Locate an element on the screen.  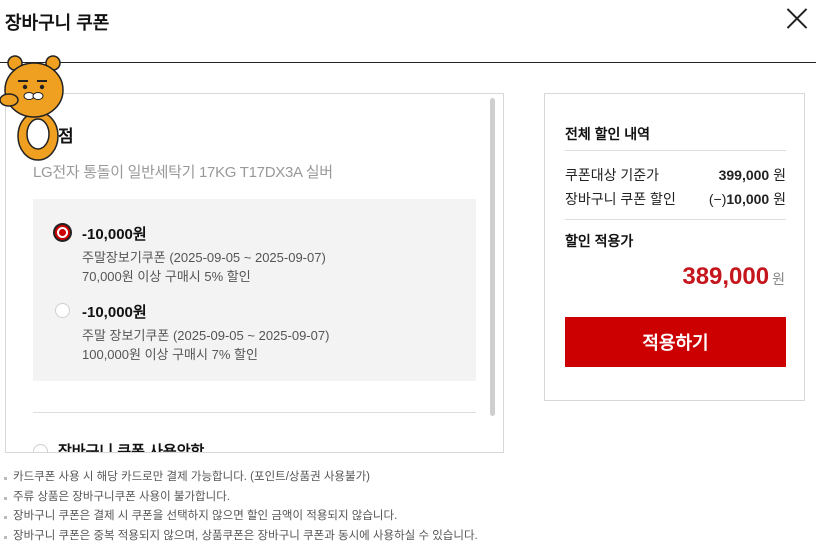
no-coupon-radio is located at coordinates (40, 448).